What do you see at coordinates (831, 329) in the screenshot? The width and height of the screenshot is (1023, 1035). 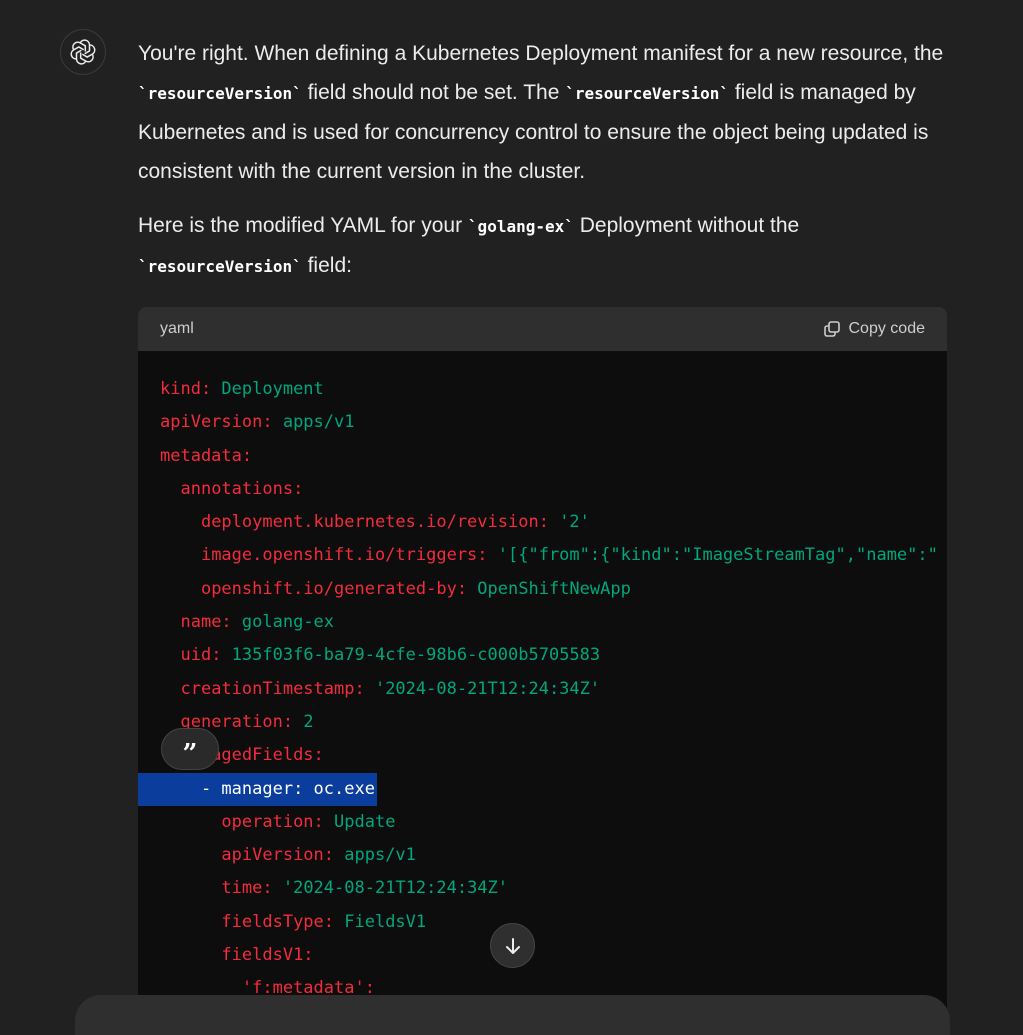 I see `copy-icon` at bounding box center [831, 329].